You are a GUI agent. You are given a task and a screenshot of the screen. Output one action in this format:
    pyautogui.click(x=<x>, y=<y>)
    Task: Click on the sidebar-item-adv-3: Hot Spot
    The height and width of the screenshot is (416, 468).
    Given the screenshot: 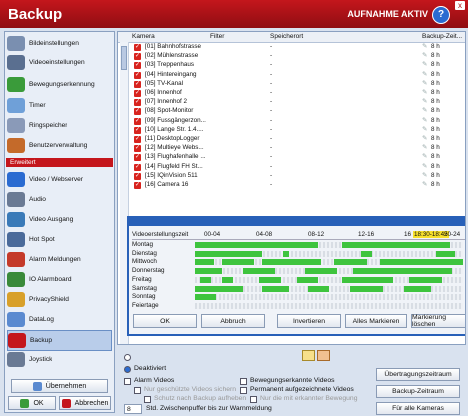 What is the action you would take?
    pyautogui.click(x=58, y=239)
    